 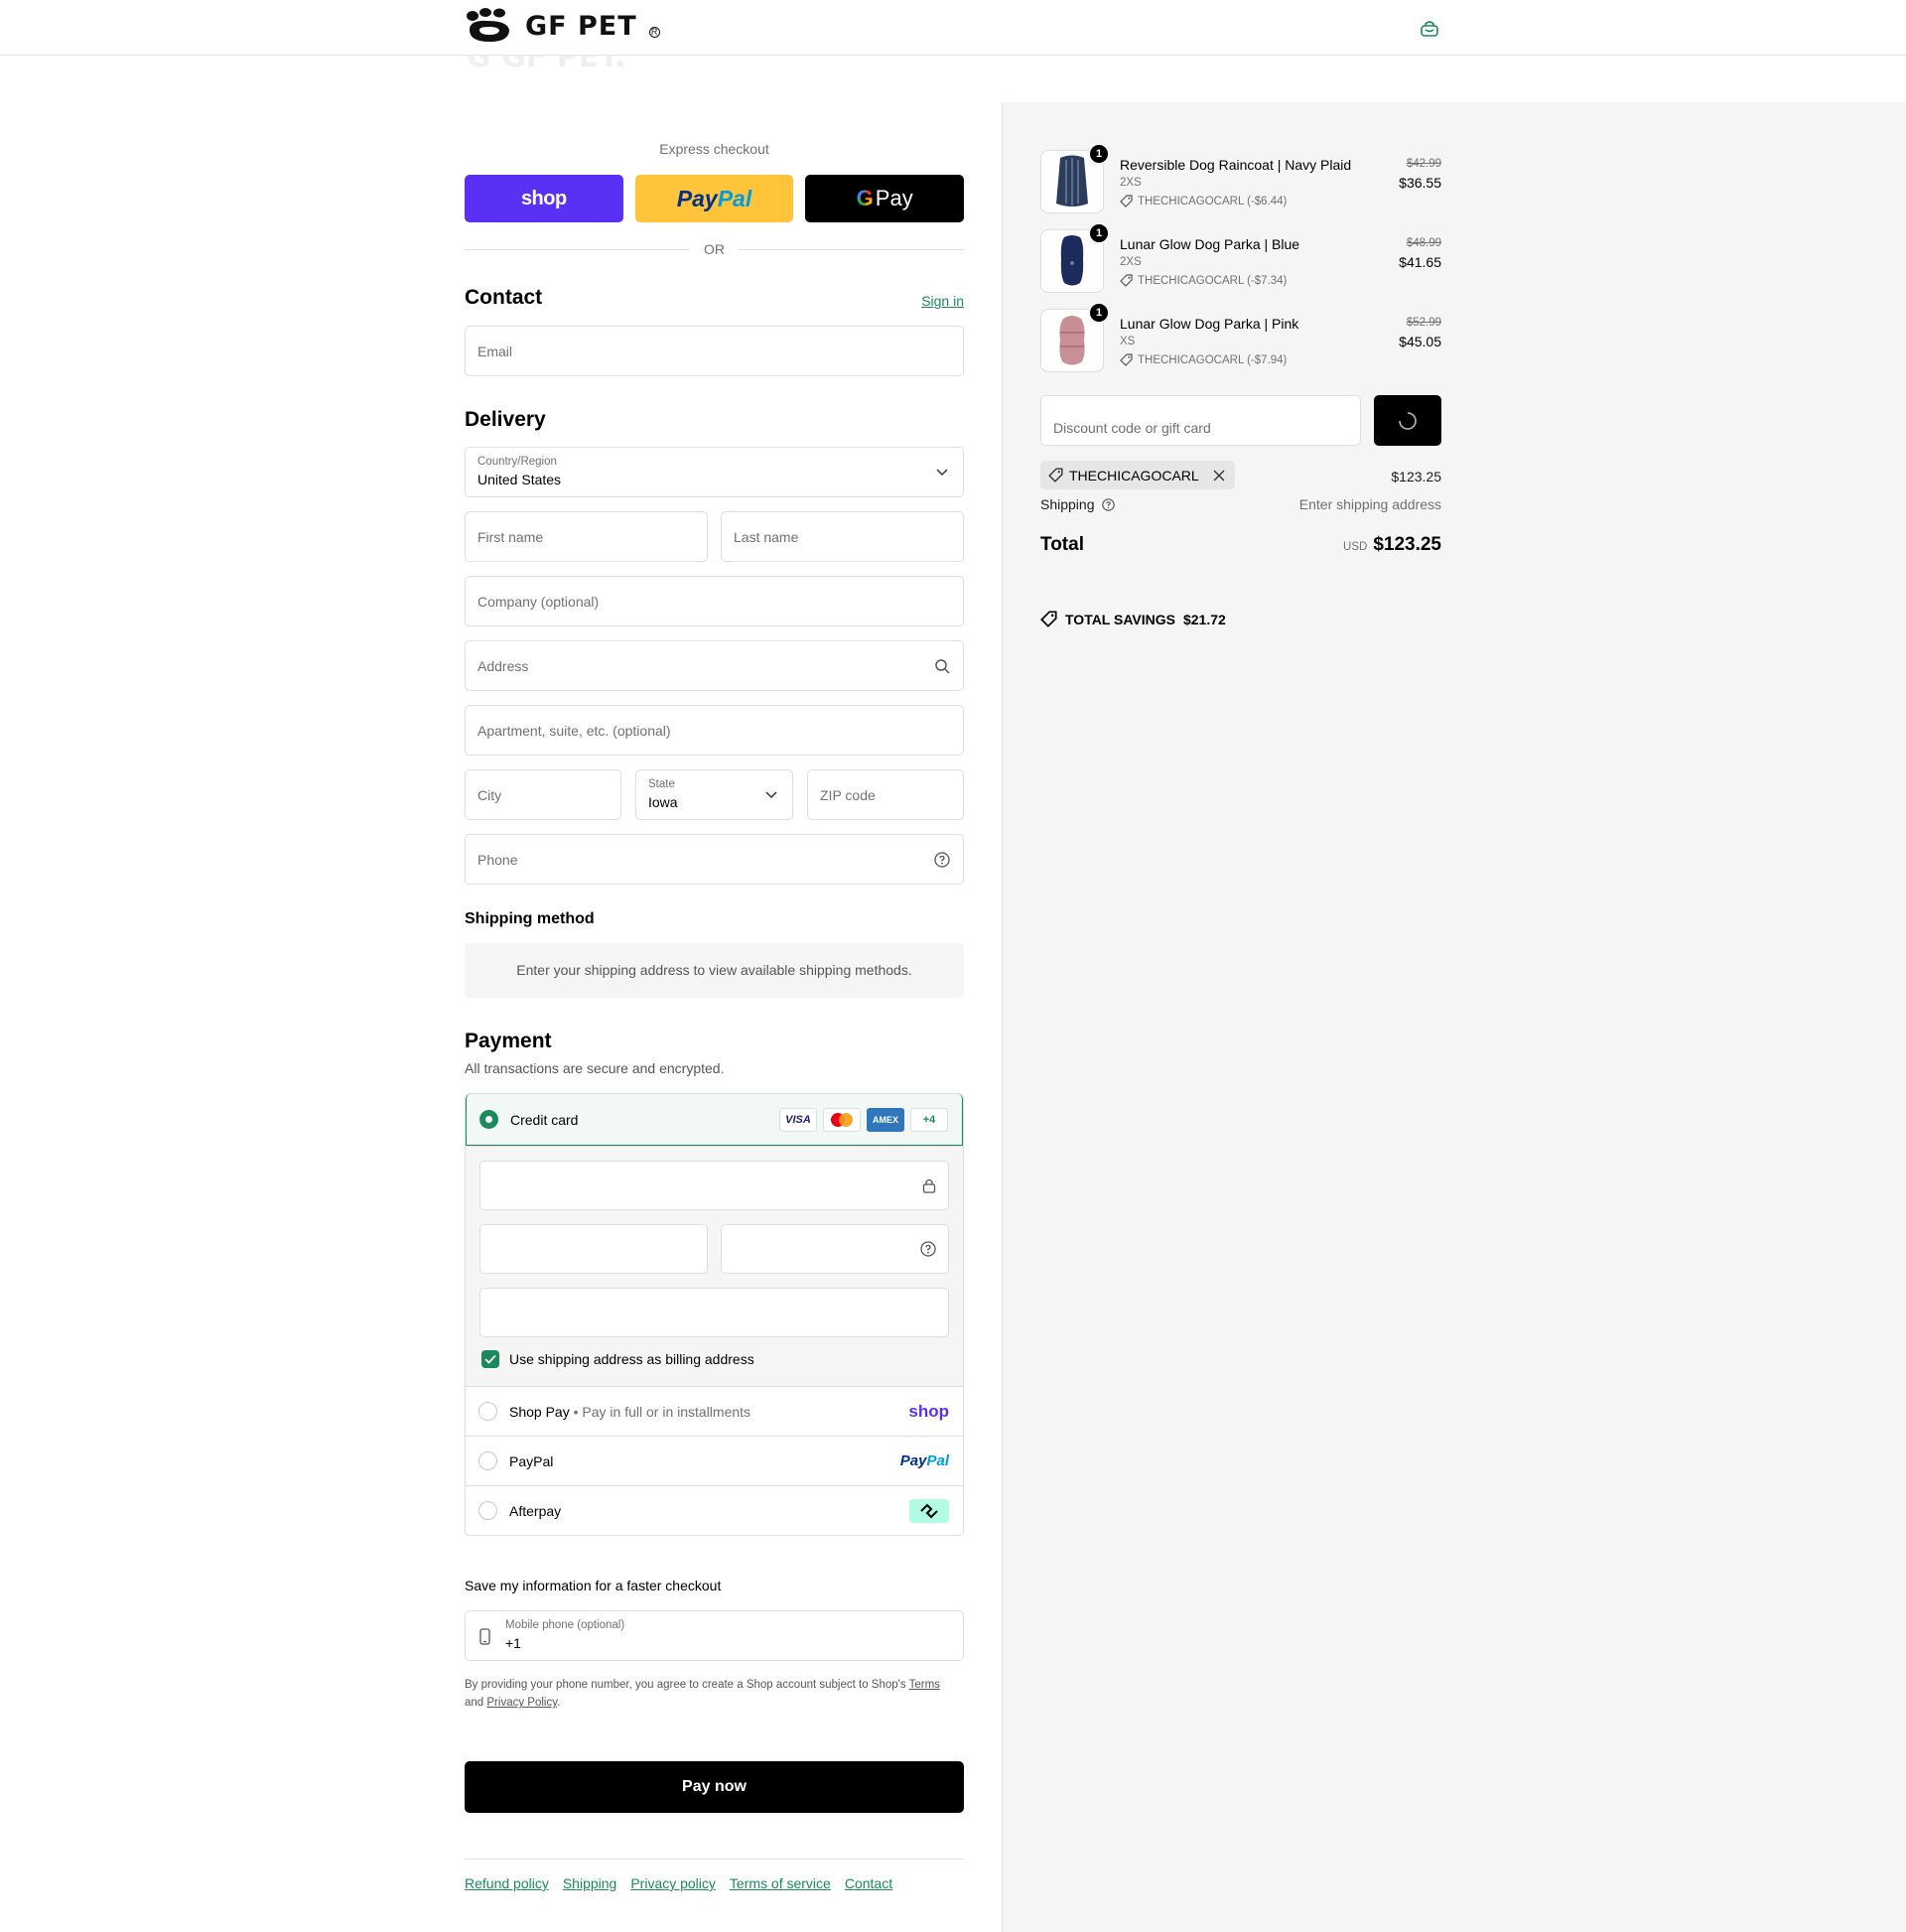 What do you see at coordinates (617, 1359) in the screenshot?
I see `billing-address-checkbox-row: Use shipping address as billing address` at bounding box center [617, 1359].